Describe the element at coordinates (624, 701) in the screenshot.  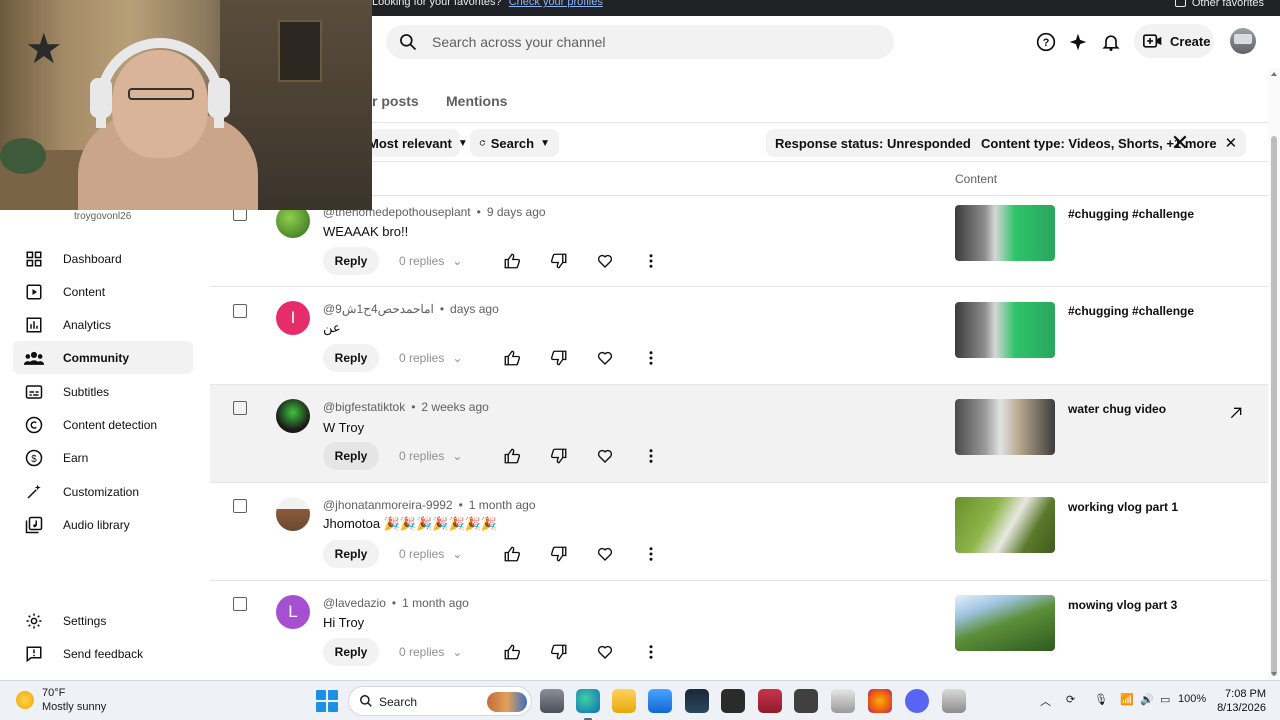
I see `file-explorer-icon` at that location.